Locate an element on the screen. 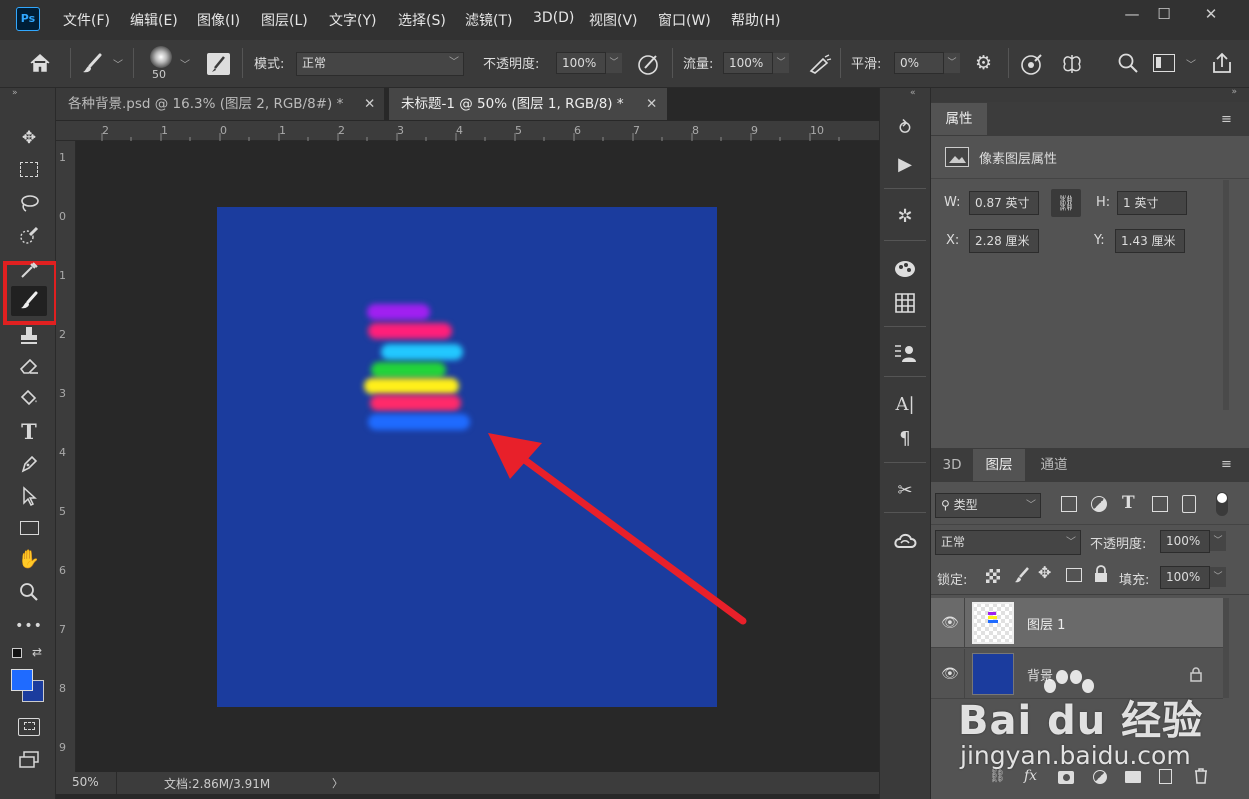 The image size is (1249, 799). close-icon: ✕ is located at coordinates (651, 104).